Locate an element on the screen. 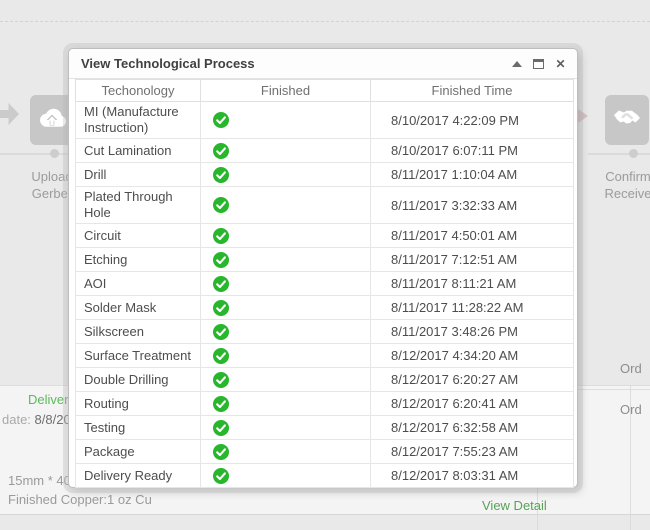  table-row: Package 8/12/2017 7:55:23 AM is located at coordinates (324, 451).